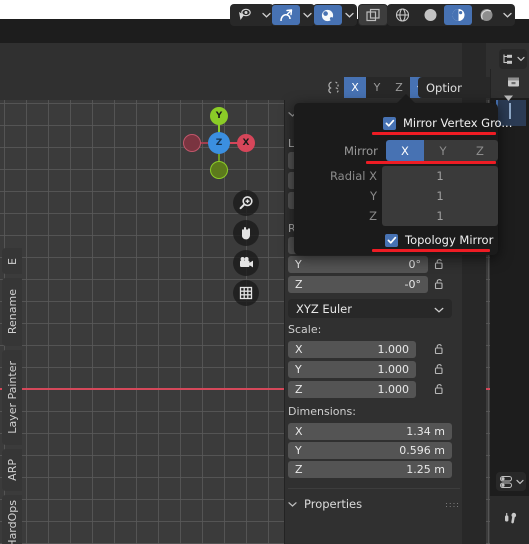 This screenshot has height=544, width=529. What do you see at coordinates (298, 264) in the screenshot?
I see `rotation-y-label: Y` at bounding box center [298, 264].